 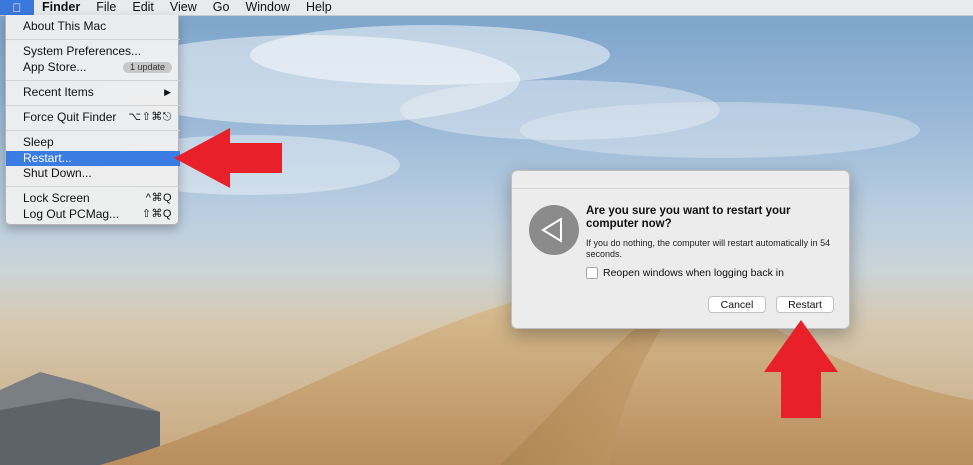 What do you see at coordinates (58, 92) in the screenshot?
I see `menu-item-label: Recent Items` at bounding box center [58, 92].